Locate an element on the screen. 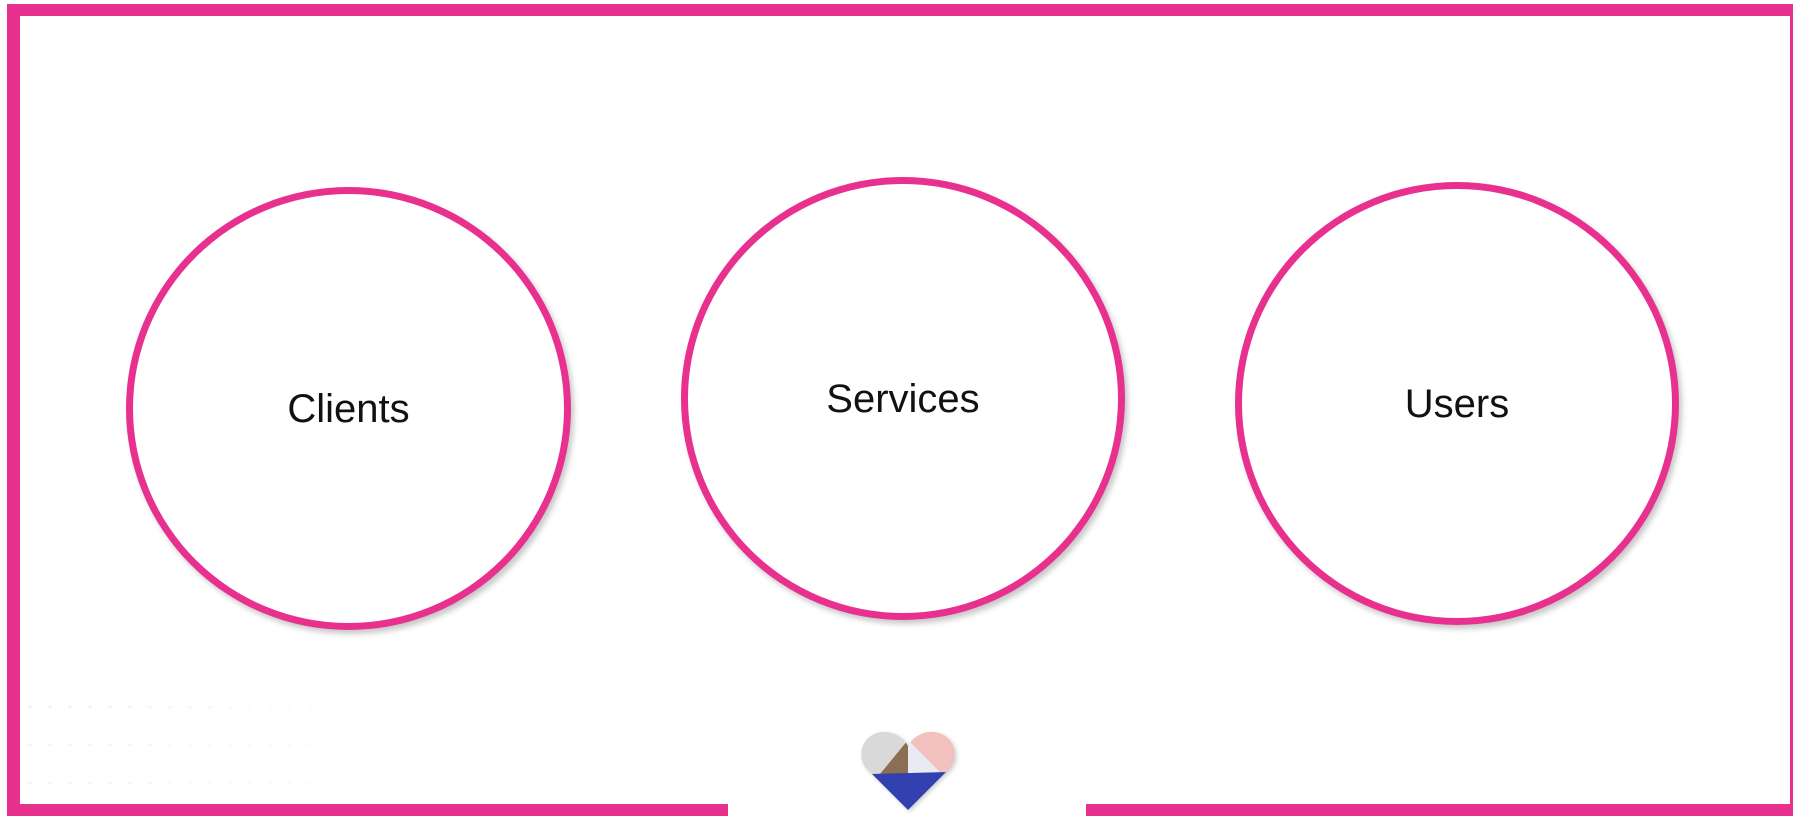  users-label: Users is located at coordinates (1457, 403).